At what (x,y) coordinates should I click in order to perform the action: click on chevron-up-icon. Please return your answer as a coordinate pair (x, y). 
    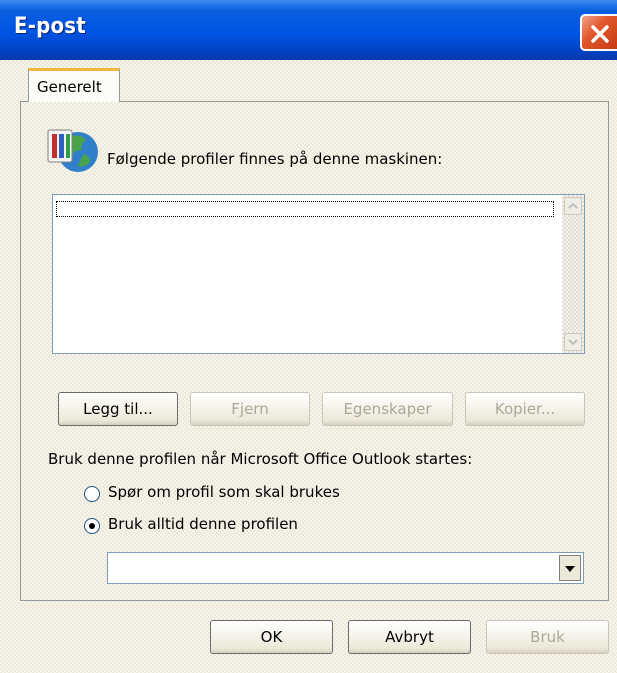
    Looking at the image, I should click on (573, 205).